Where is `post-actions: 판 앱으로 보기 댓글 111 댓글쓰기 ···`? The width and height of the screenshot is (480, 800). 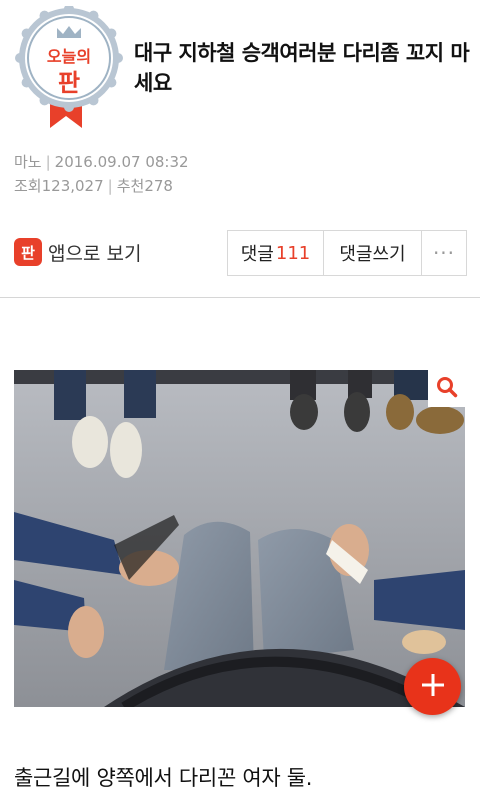
post-actions: 판 앱으로 보기 댓글 111 댓글쓰기 ··· is located at coordinates (240, 253).